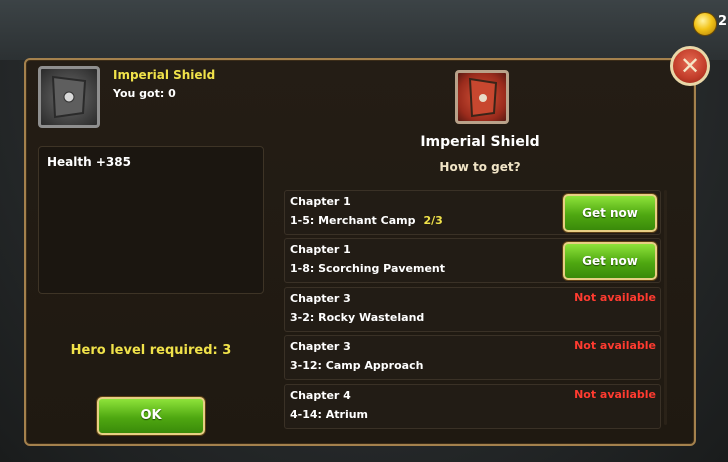 This screenshot has width=728, height=462. What do you see at coordinates (357, 365) in the screenshot?
I see `source-level: 3-12: Camp Approach` at bounding box center [357, 365].